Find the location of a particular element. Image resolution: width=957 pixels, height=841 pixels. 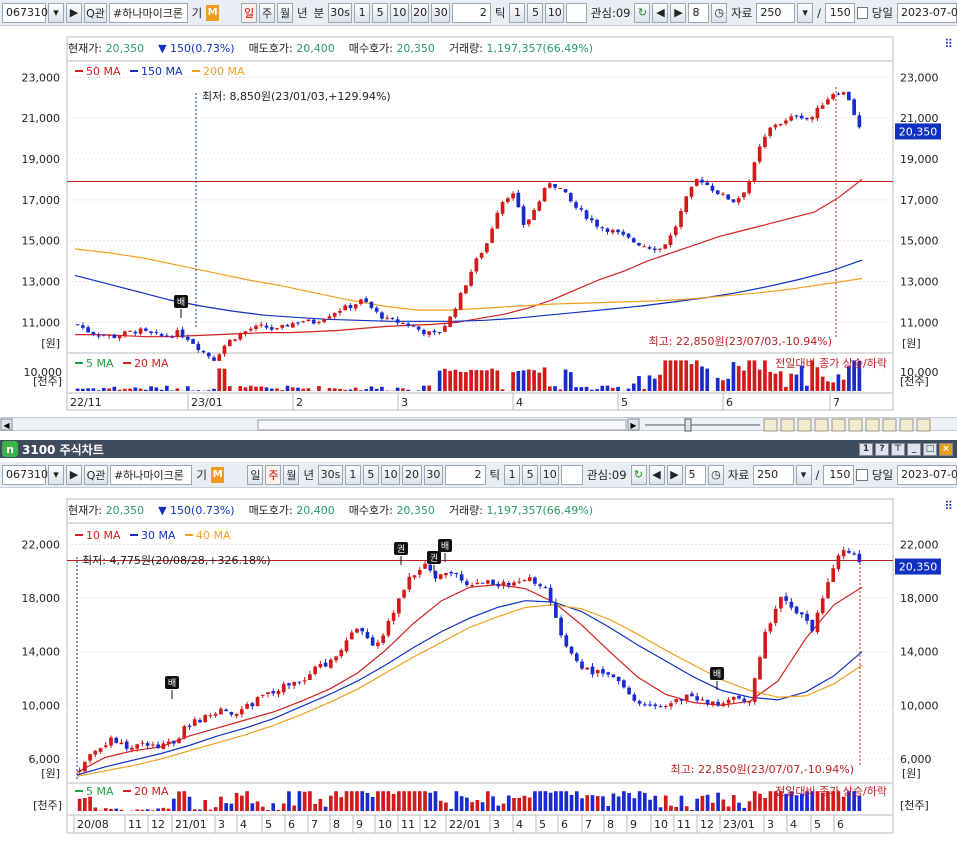

tick-5-button-2: 5 is located at coordinates (530, 474).